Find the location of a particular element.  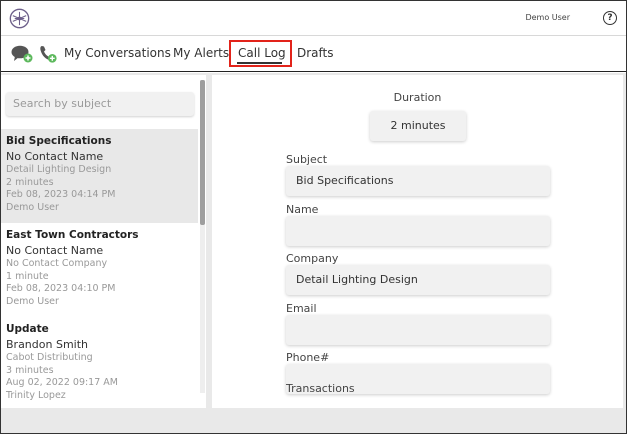

call-company: No Contact Company is located at coordinates (57, 263).